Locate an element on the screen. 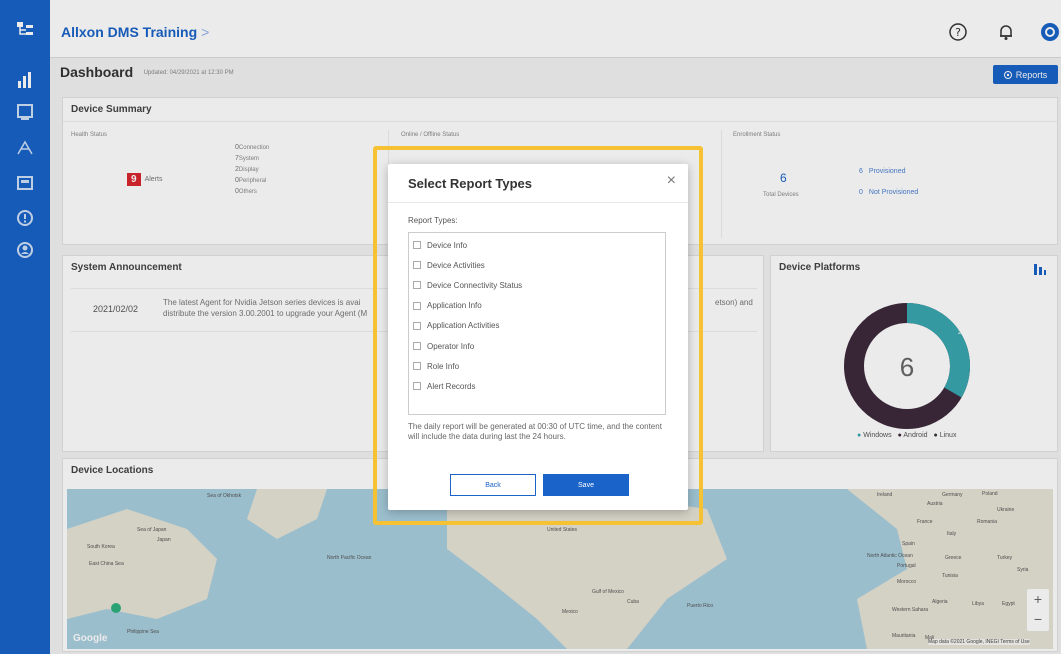  report-type-option: Alert Records is located at coordinates (444, 386).